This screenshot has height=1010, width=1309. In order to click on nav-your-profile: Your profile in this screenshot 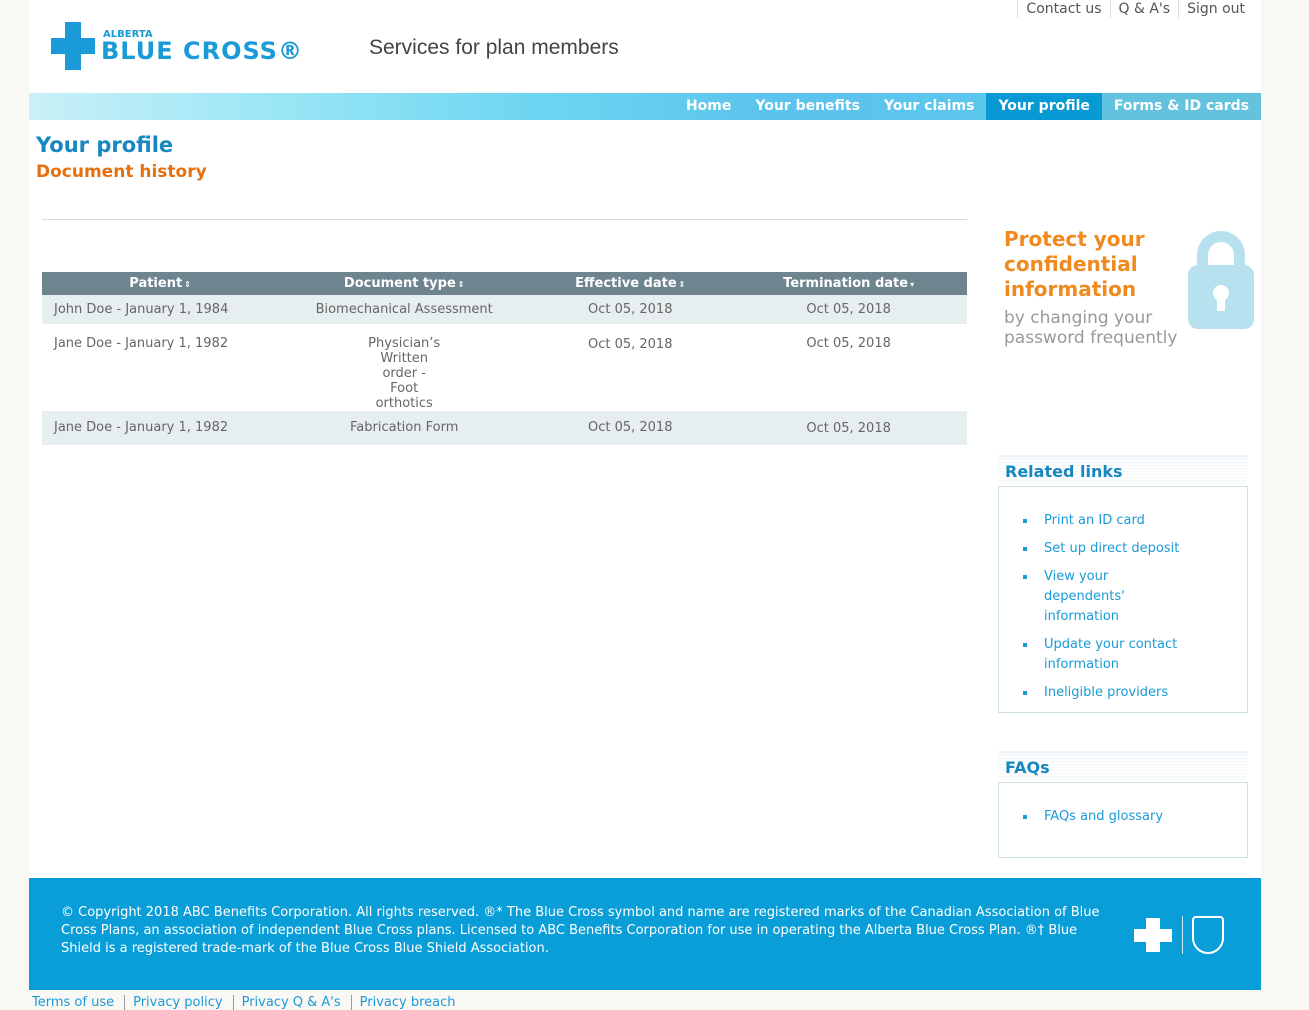, I will do `click(1044, 106)`.